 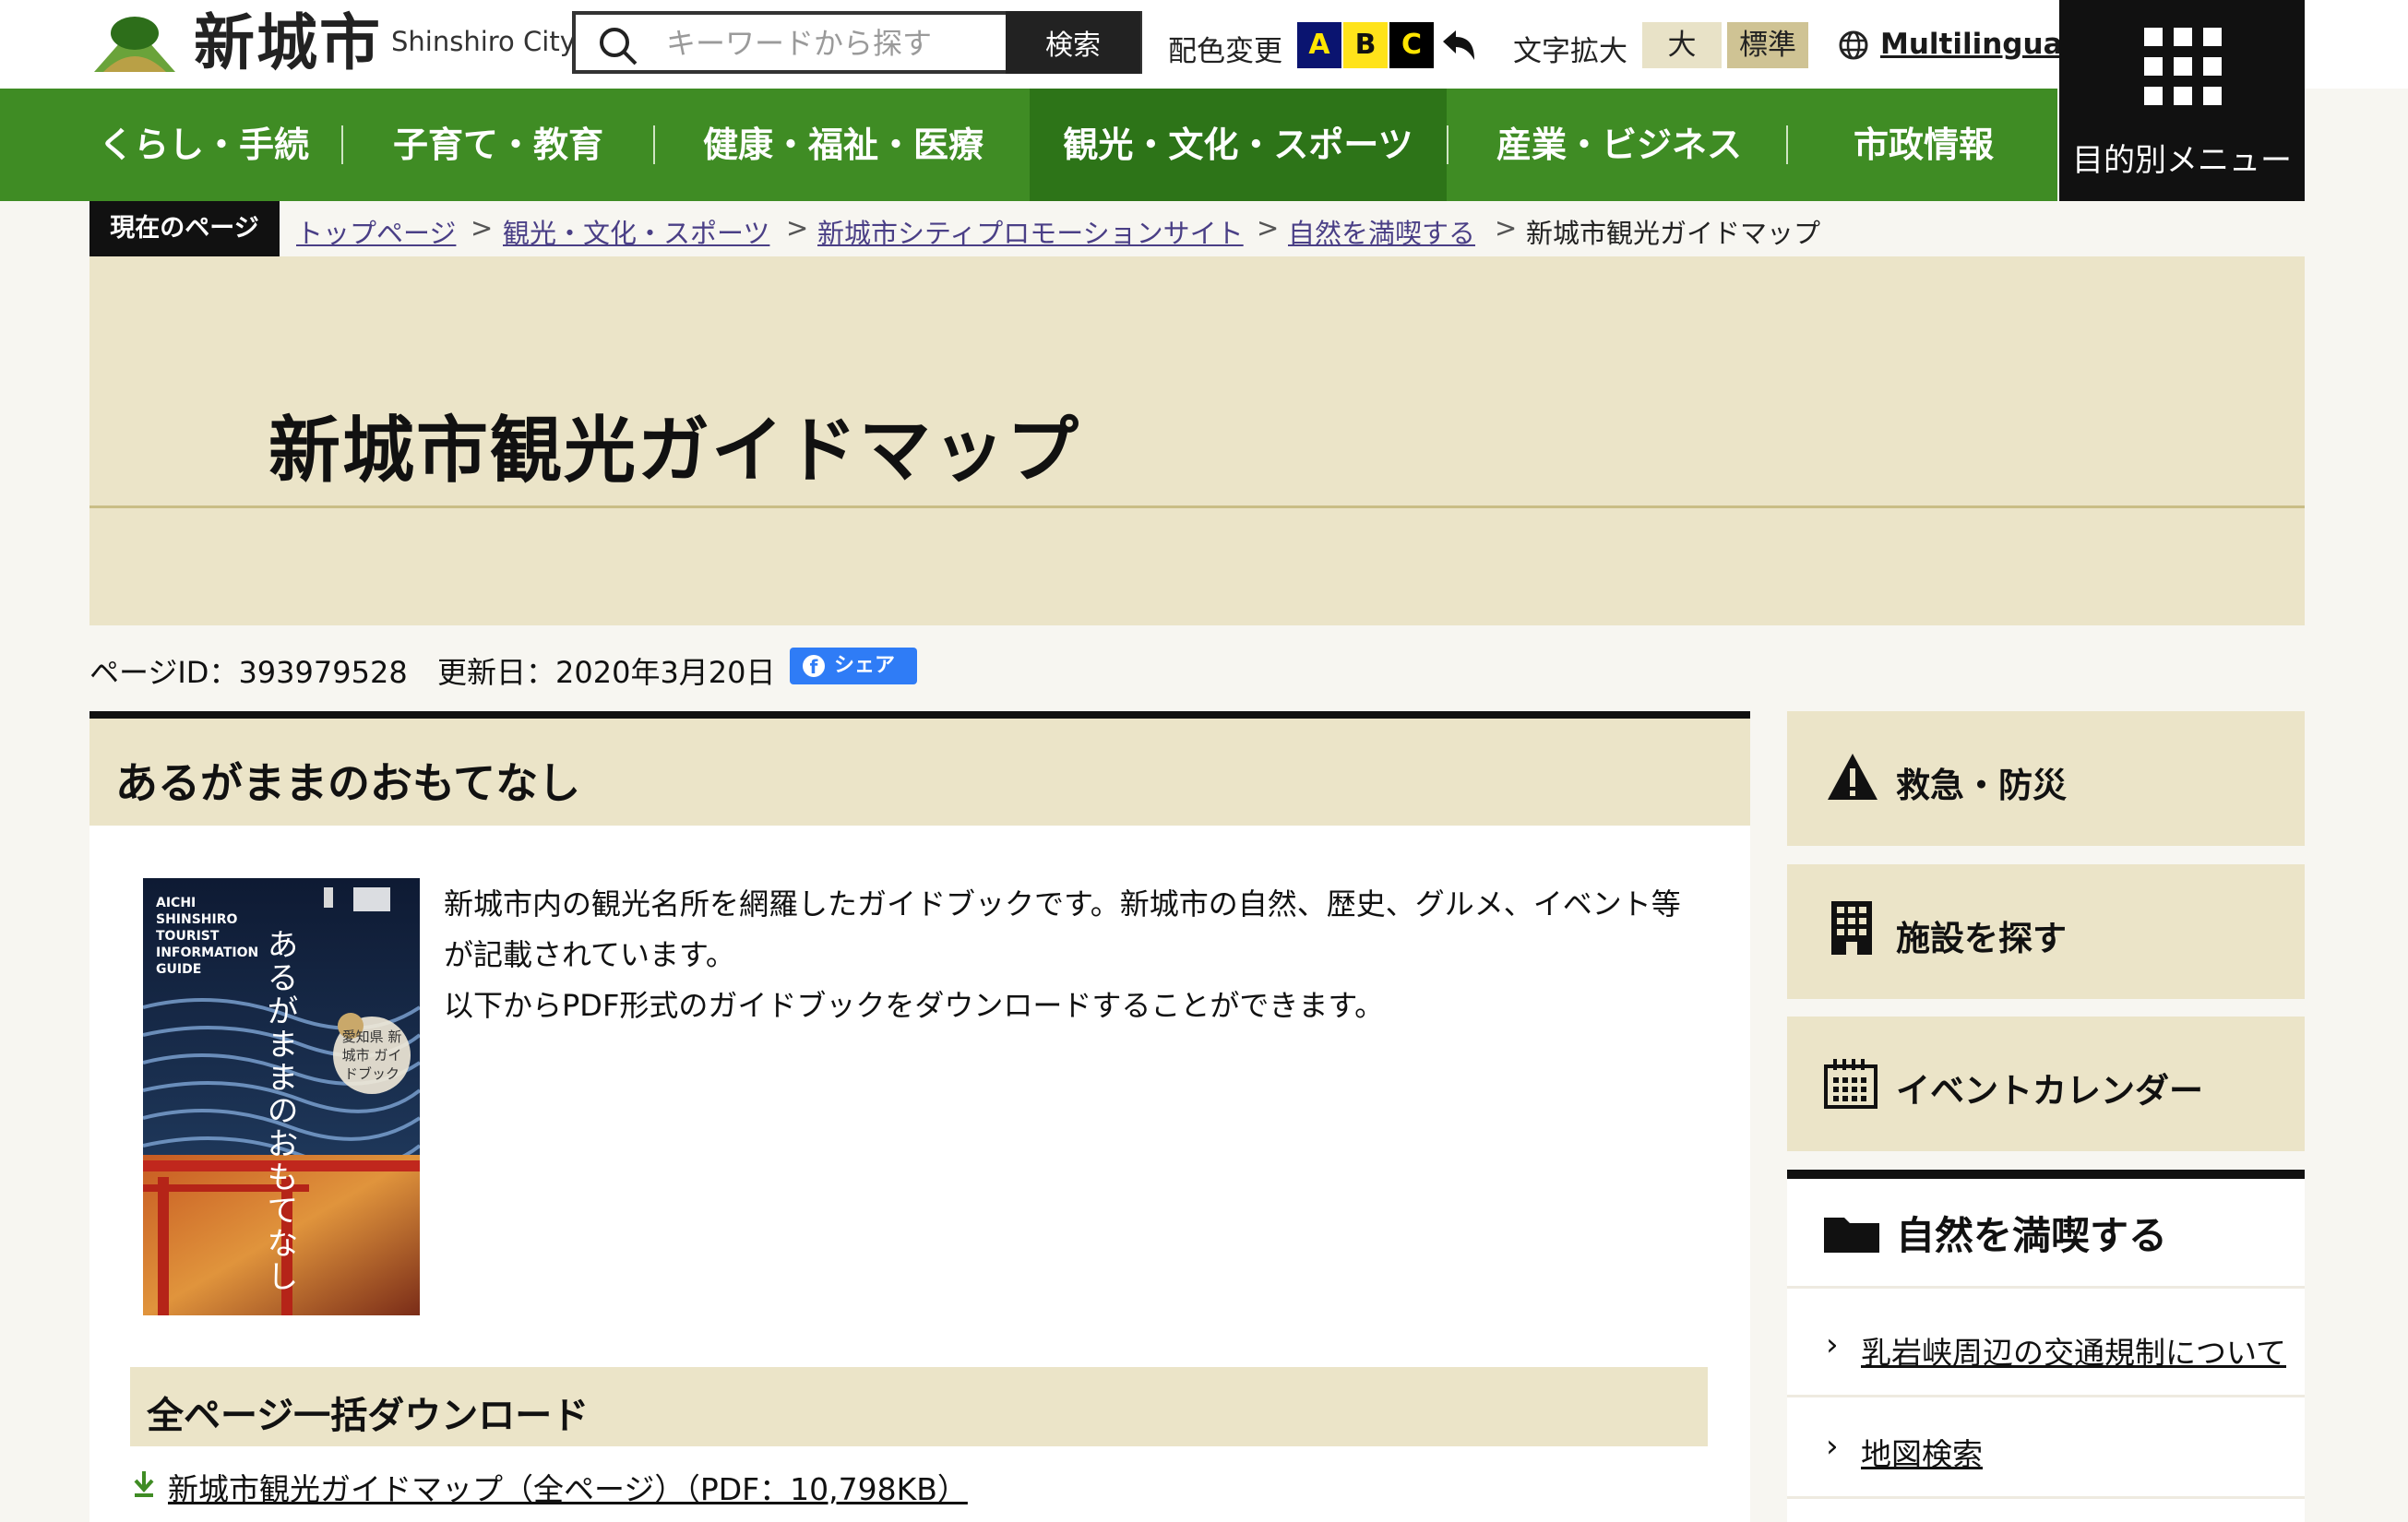 I want to click on download-icon, so click(x=144, y=1484).